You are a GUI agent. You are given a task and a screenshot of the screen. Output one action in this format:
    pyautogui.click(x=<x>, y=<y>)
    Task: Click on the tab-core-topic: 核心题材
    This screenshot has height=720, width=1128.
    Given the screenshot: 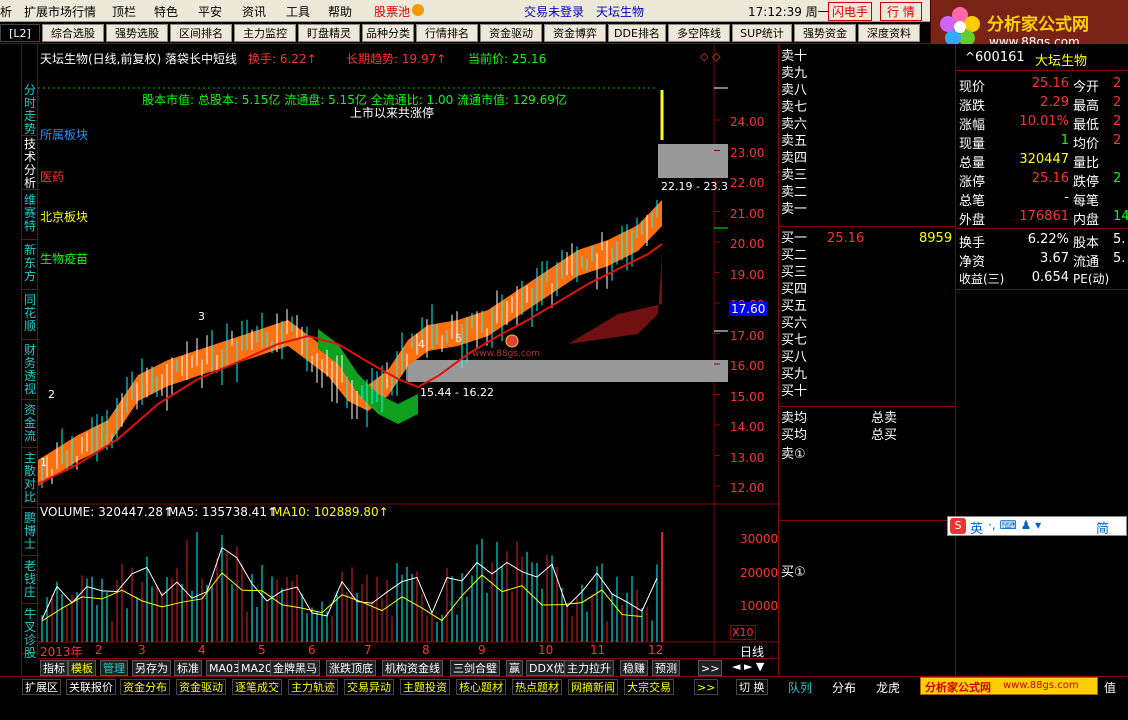 What is the action you would take?
    pyautogui.click(x=481, y=687)
    